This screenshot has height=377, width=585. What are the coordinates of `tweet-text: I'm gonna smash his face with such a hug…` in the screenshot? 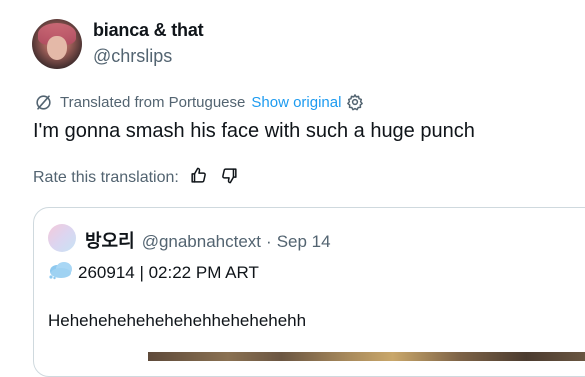 It's located at (254, 131).